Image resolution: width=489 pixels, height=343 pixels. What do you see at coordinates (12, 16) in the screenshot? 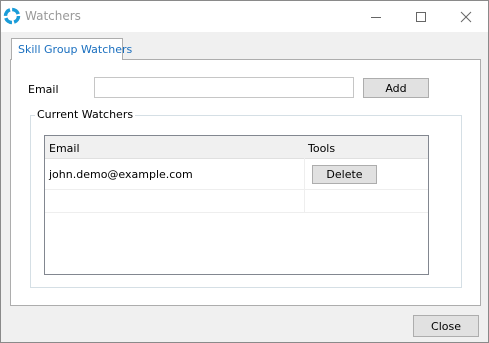
I see `app-logo-icon` at bounding box center [12, 16].